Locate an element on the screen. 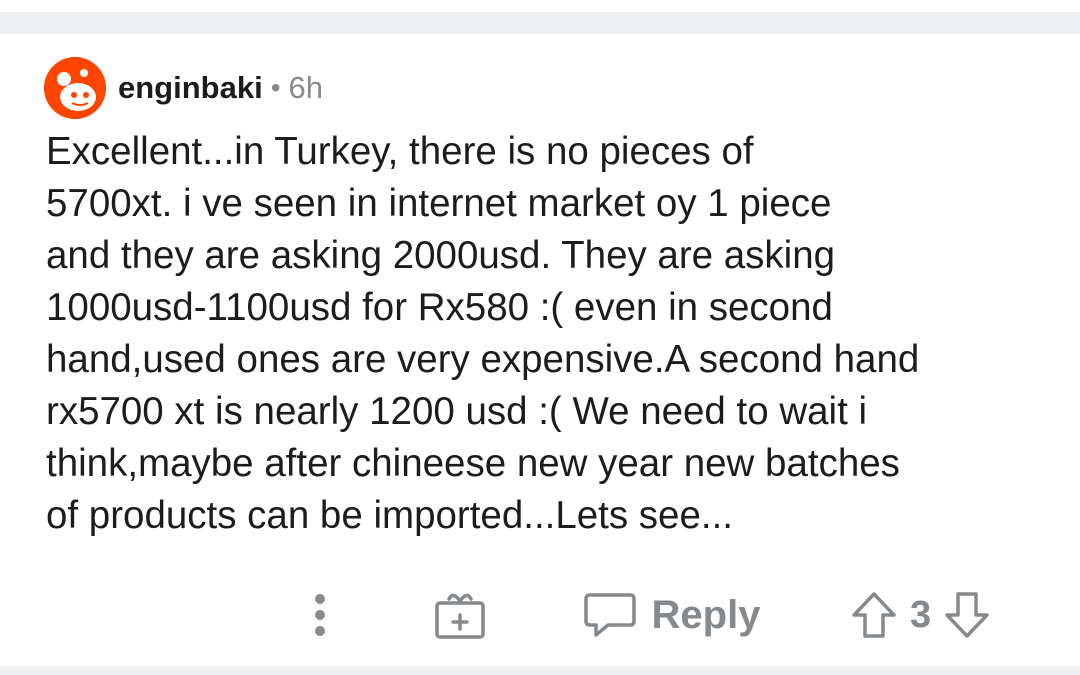  comment-author: enginbaki is located at coordinates (190, 88).